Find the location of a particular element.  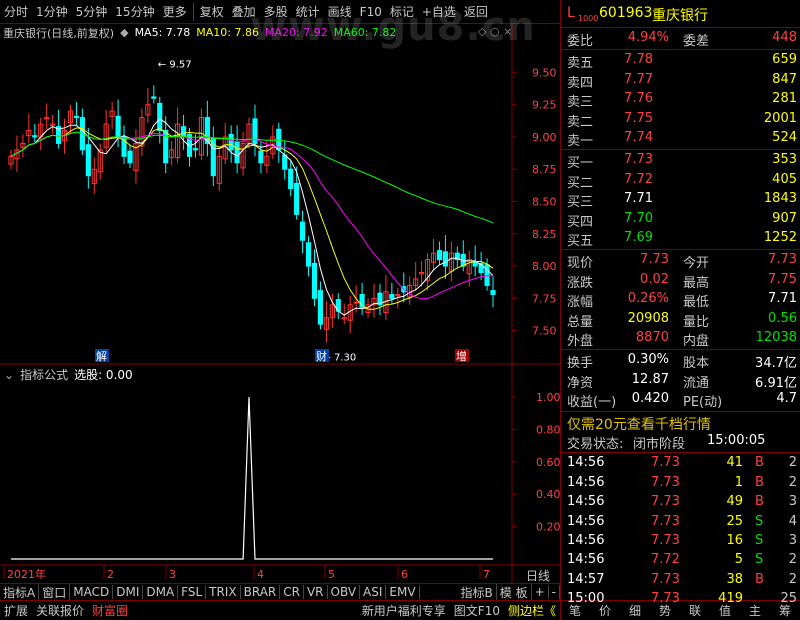

weibi-label: 委比 is located at coordinates (580, 41).